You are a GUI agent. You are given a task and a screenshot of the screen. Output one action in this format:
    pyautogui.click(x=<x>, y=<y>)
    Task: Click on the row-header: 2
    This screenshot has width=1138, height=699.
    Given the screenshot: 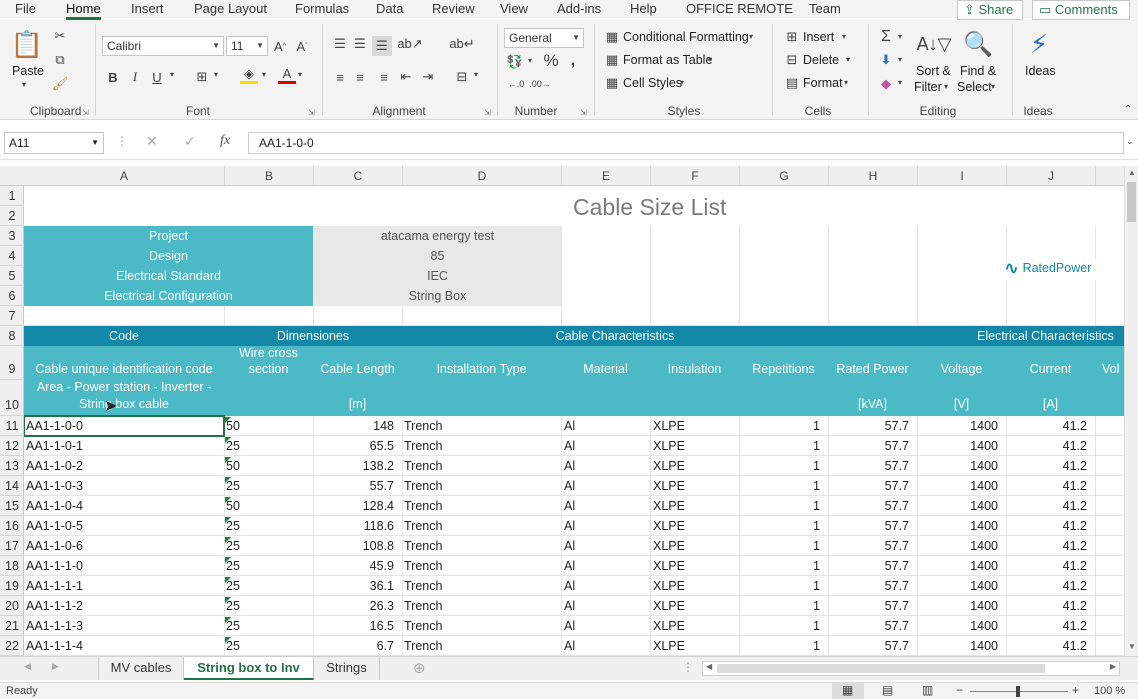 What is the action you would take?
    pyautogui.click(x=12, y=216)
    